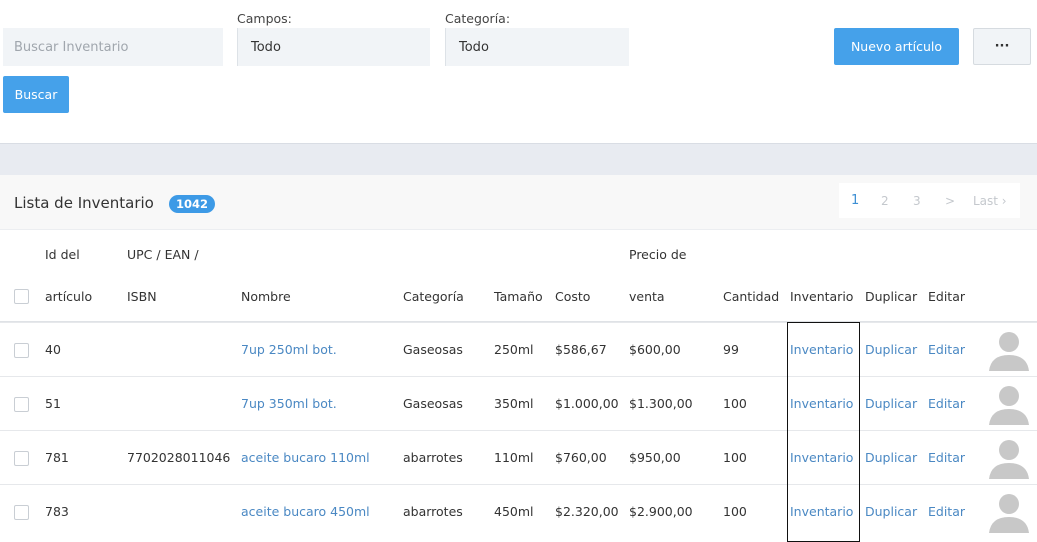 This screenshot has width=1037, height=542. I want to click on item-count-badge: 1042, so click(192, 204).